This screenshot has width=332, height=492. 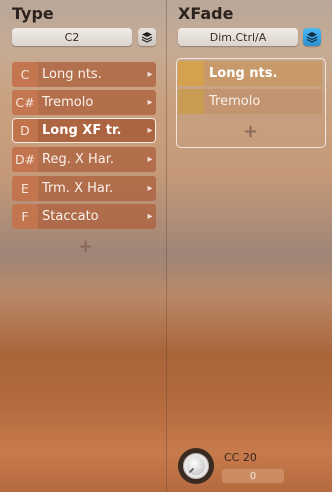 I want to click on articulation-key: F, so click(x=25, y=216).